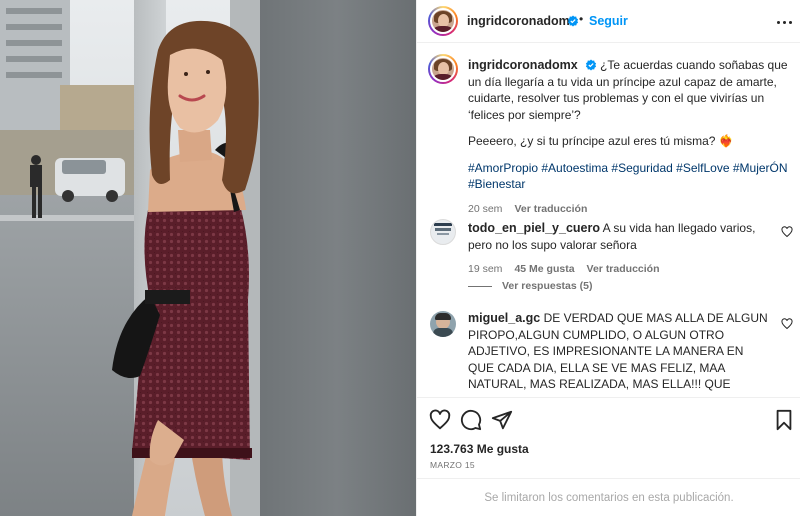 Image resolution: width=800 pixels, height=516 pixels. I want to click on caption-username: ingridcoronadomx, so click(523, 65).